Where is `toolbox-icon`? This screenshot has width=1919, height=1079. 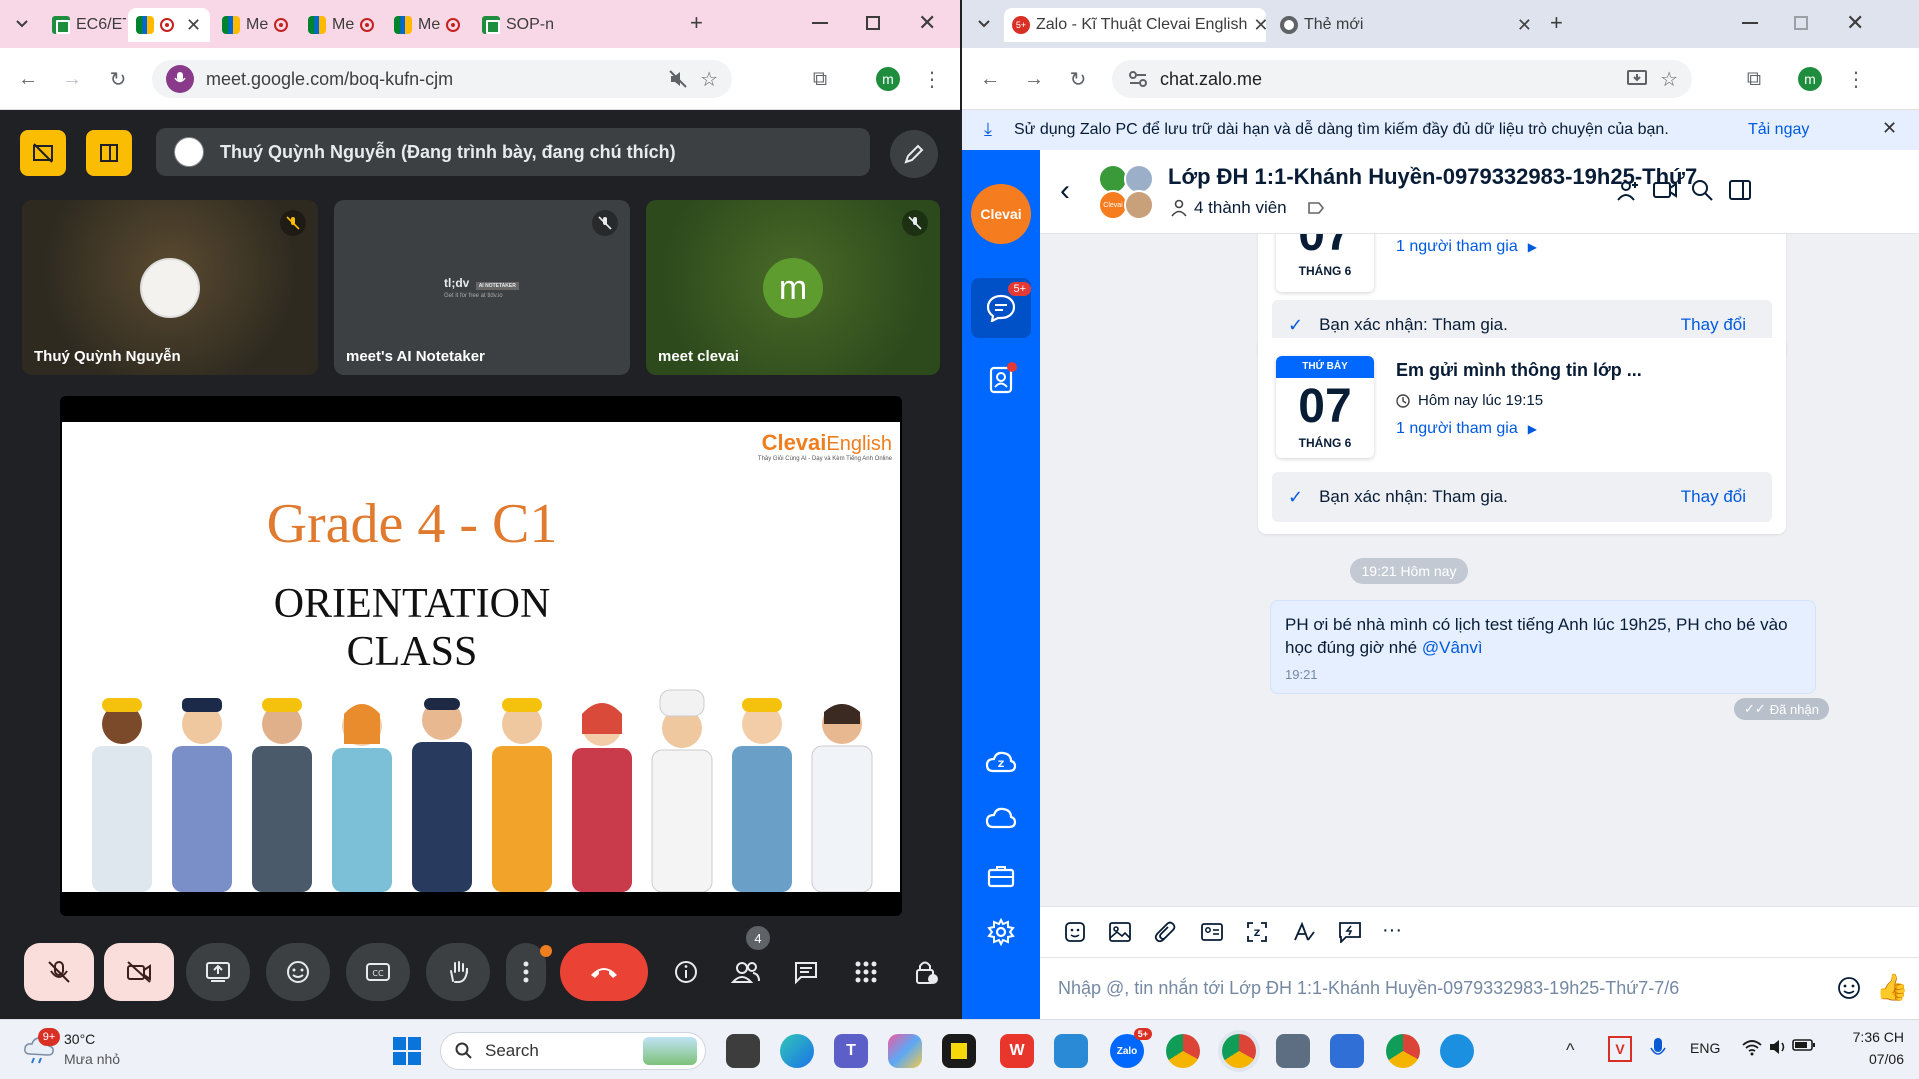
toolbox-icon is located at coordinates (1001, 876).